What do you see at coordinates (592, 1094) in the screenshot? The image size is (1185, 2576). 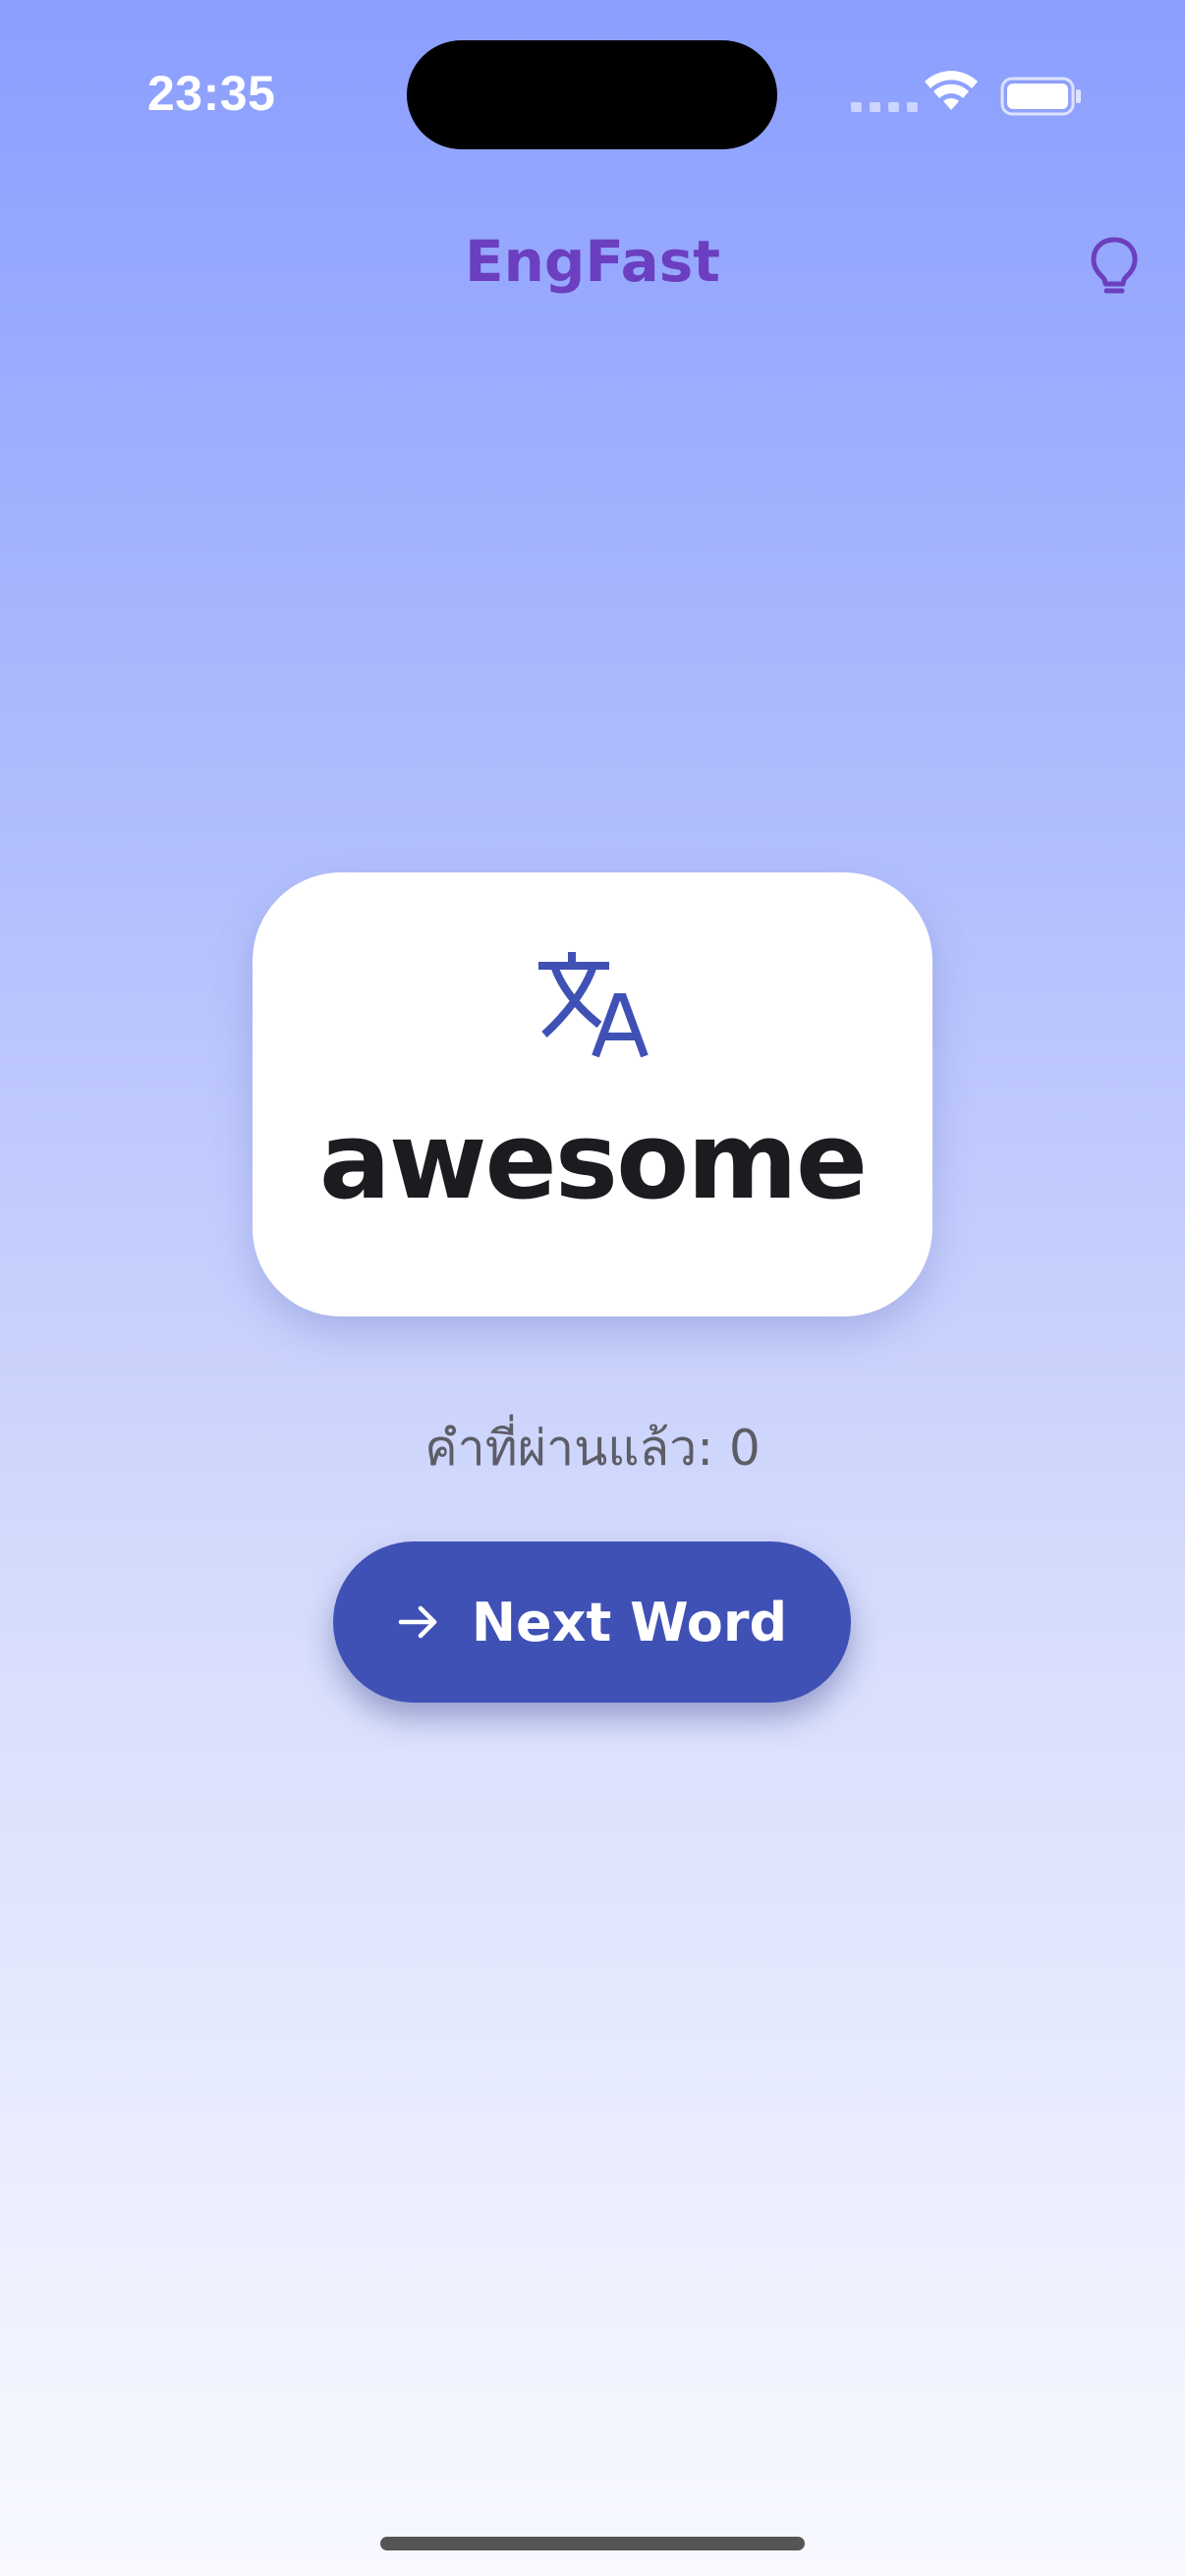 I see `word-card: awesome` at bounding box center [592, 1094].